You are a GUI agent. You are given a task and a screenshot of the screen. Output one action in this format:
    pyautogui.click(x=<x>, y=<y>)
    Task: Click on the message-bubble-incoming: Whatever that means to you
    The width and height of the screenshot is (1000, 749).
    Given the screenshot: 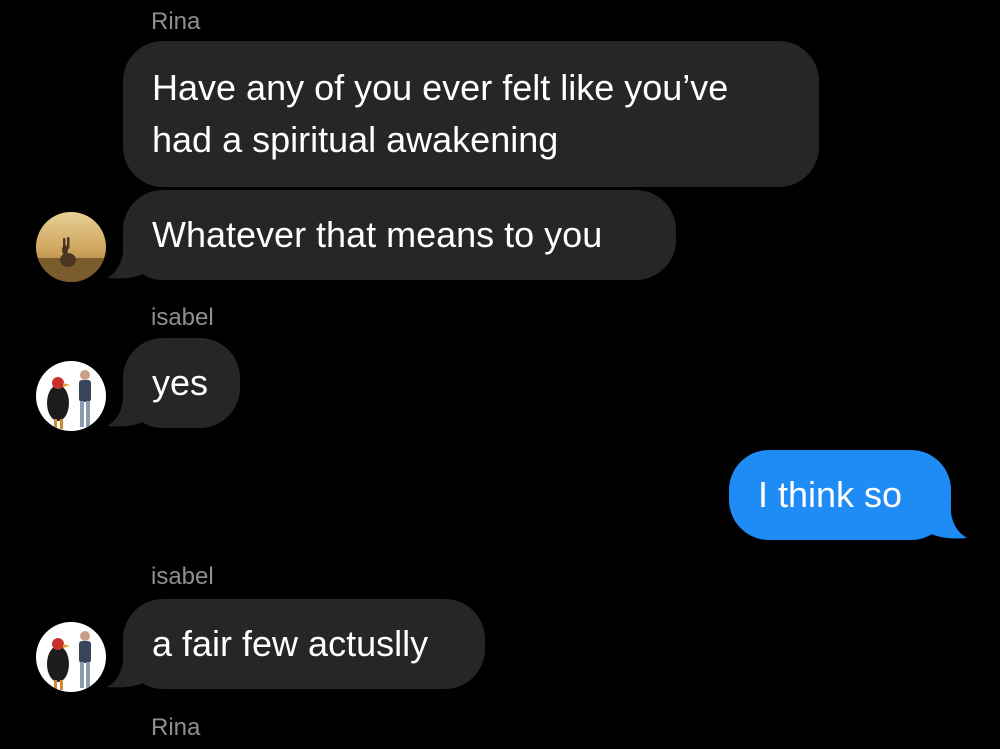 What is the action you would take?
    pyautogui.click(x=391, y=235)
    